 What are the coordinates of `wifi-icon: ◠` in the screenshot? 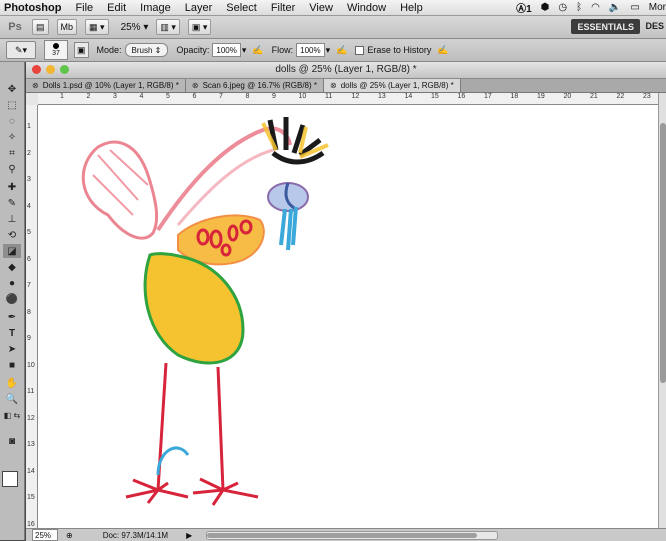 It's located at (595, 7).